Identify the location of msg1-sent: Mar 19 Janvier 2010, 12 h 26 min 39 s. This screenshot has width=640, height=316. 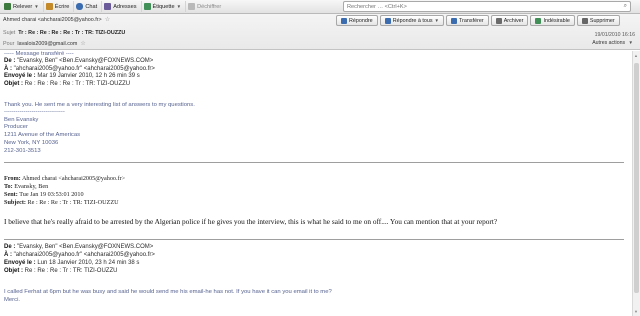
(88, 76).